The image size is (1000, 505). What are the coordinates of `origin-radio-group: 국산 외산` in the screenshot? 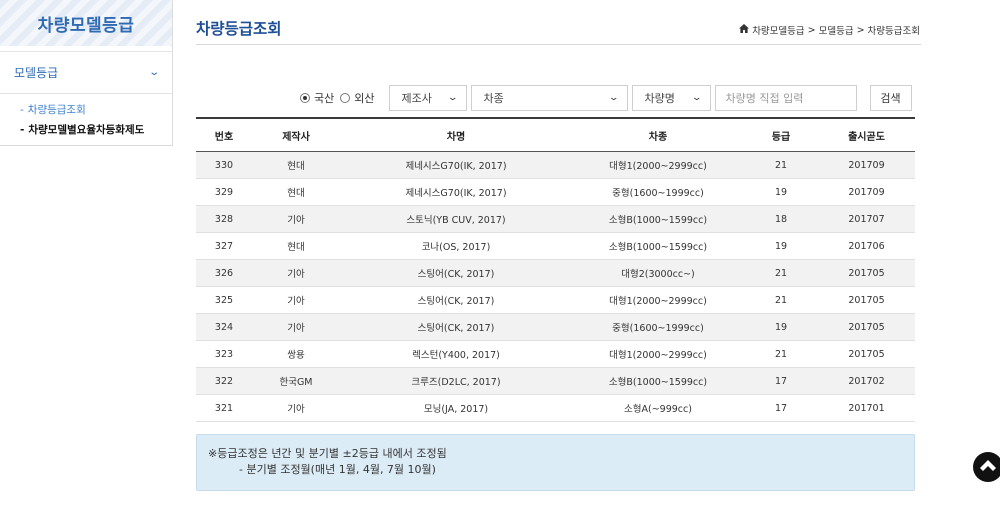 It's located at (340, 98).